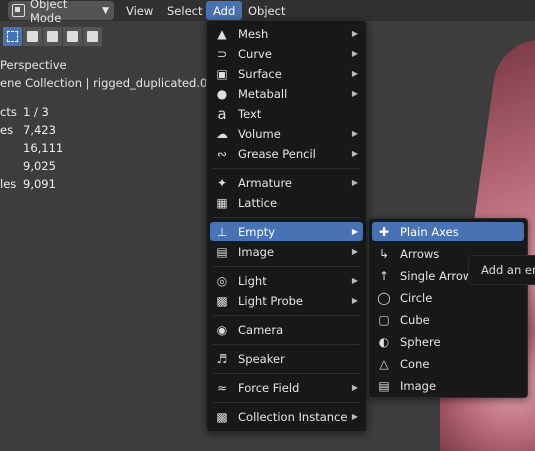  Describe the element at coordinates (286, 280) in the screenshot. I see `menu-item-light: ◎ Light ▶` at that location.